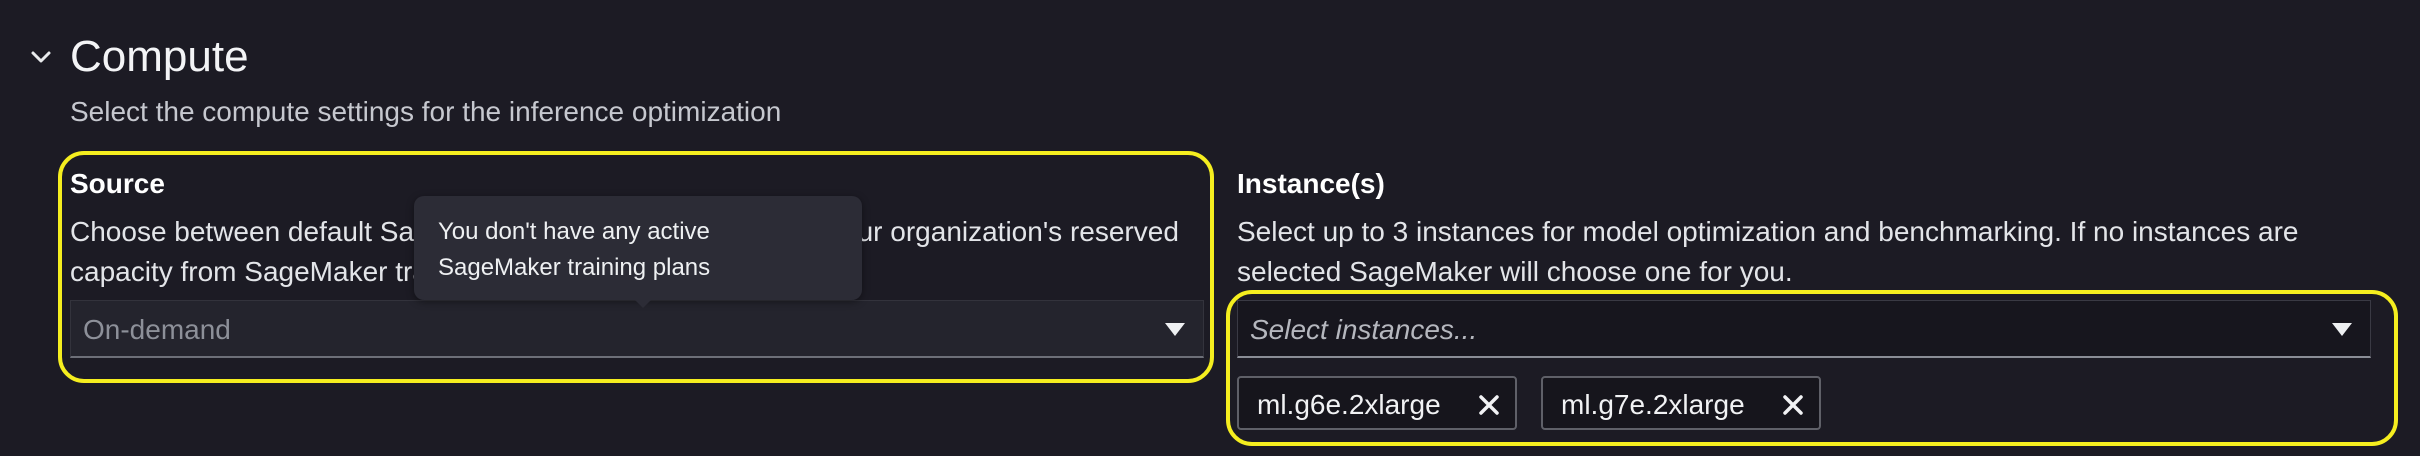 The height and width of the screenshot is (456, 2420). I want to click on instance-token-label: ml.g7e.2xlarge, so click(1653, 404).